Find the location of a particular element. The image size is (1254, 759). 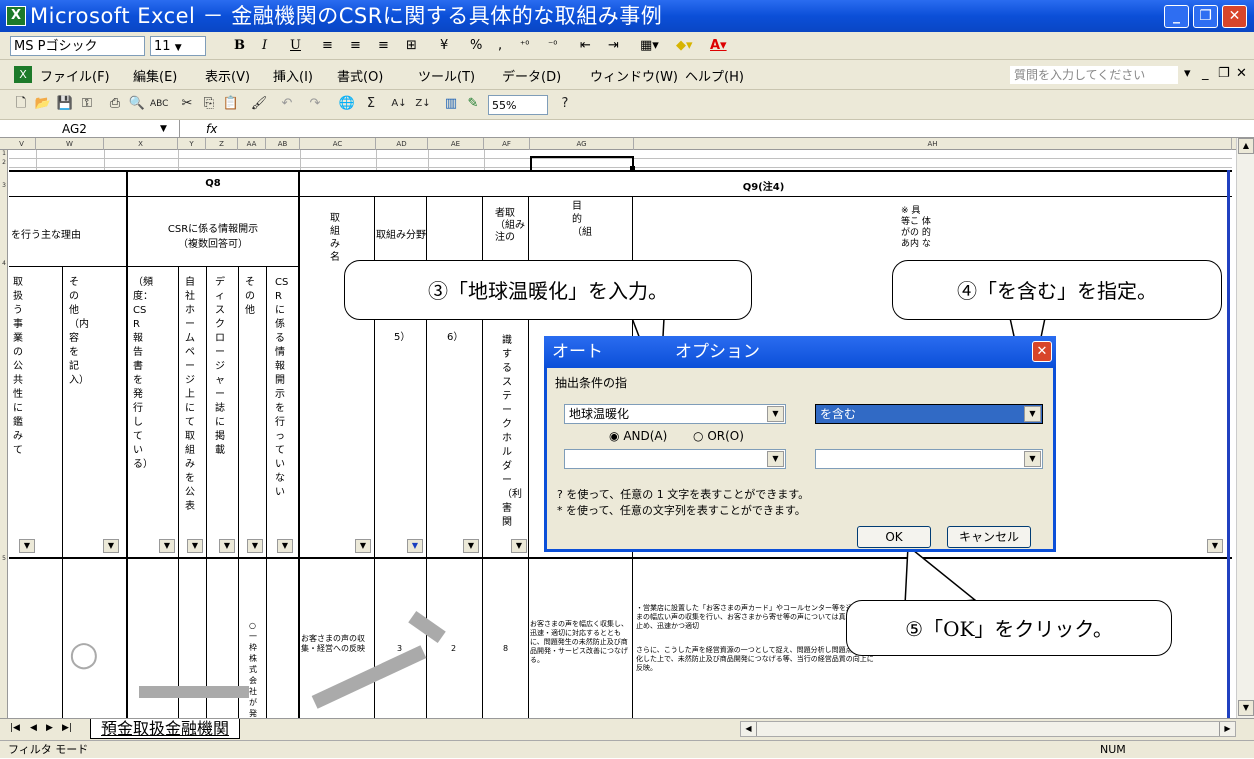

column-header: V is located at coordinates (22, 144).